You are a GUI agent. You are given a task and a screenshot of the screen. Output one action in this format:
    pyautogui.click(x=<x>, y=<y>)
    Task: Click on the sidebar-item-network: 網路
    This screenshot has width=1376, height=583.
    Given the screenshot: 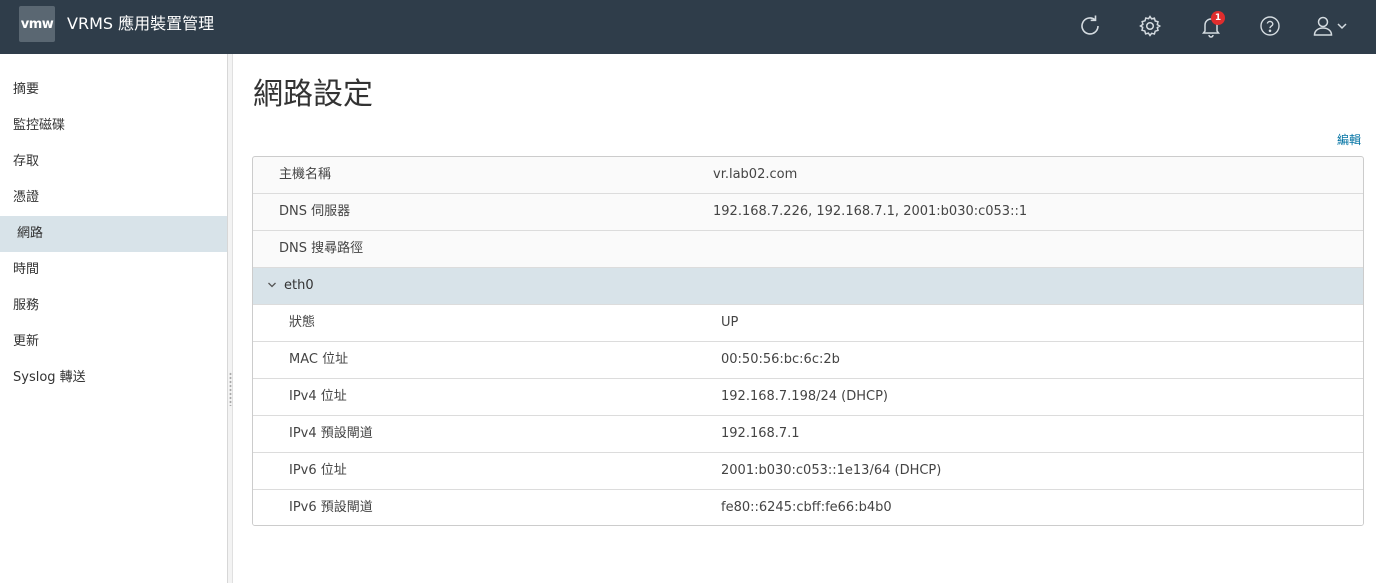 What is the action you would take?
    pyautogui.click(x=113, y=234)
    